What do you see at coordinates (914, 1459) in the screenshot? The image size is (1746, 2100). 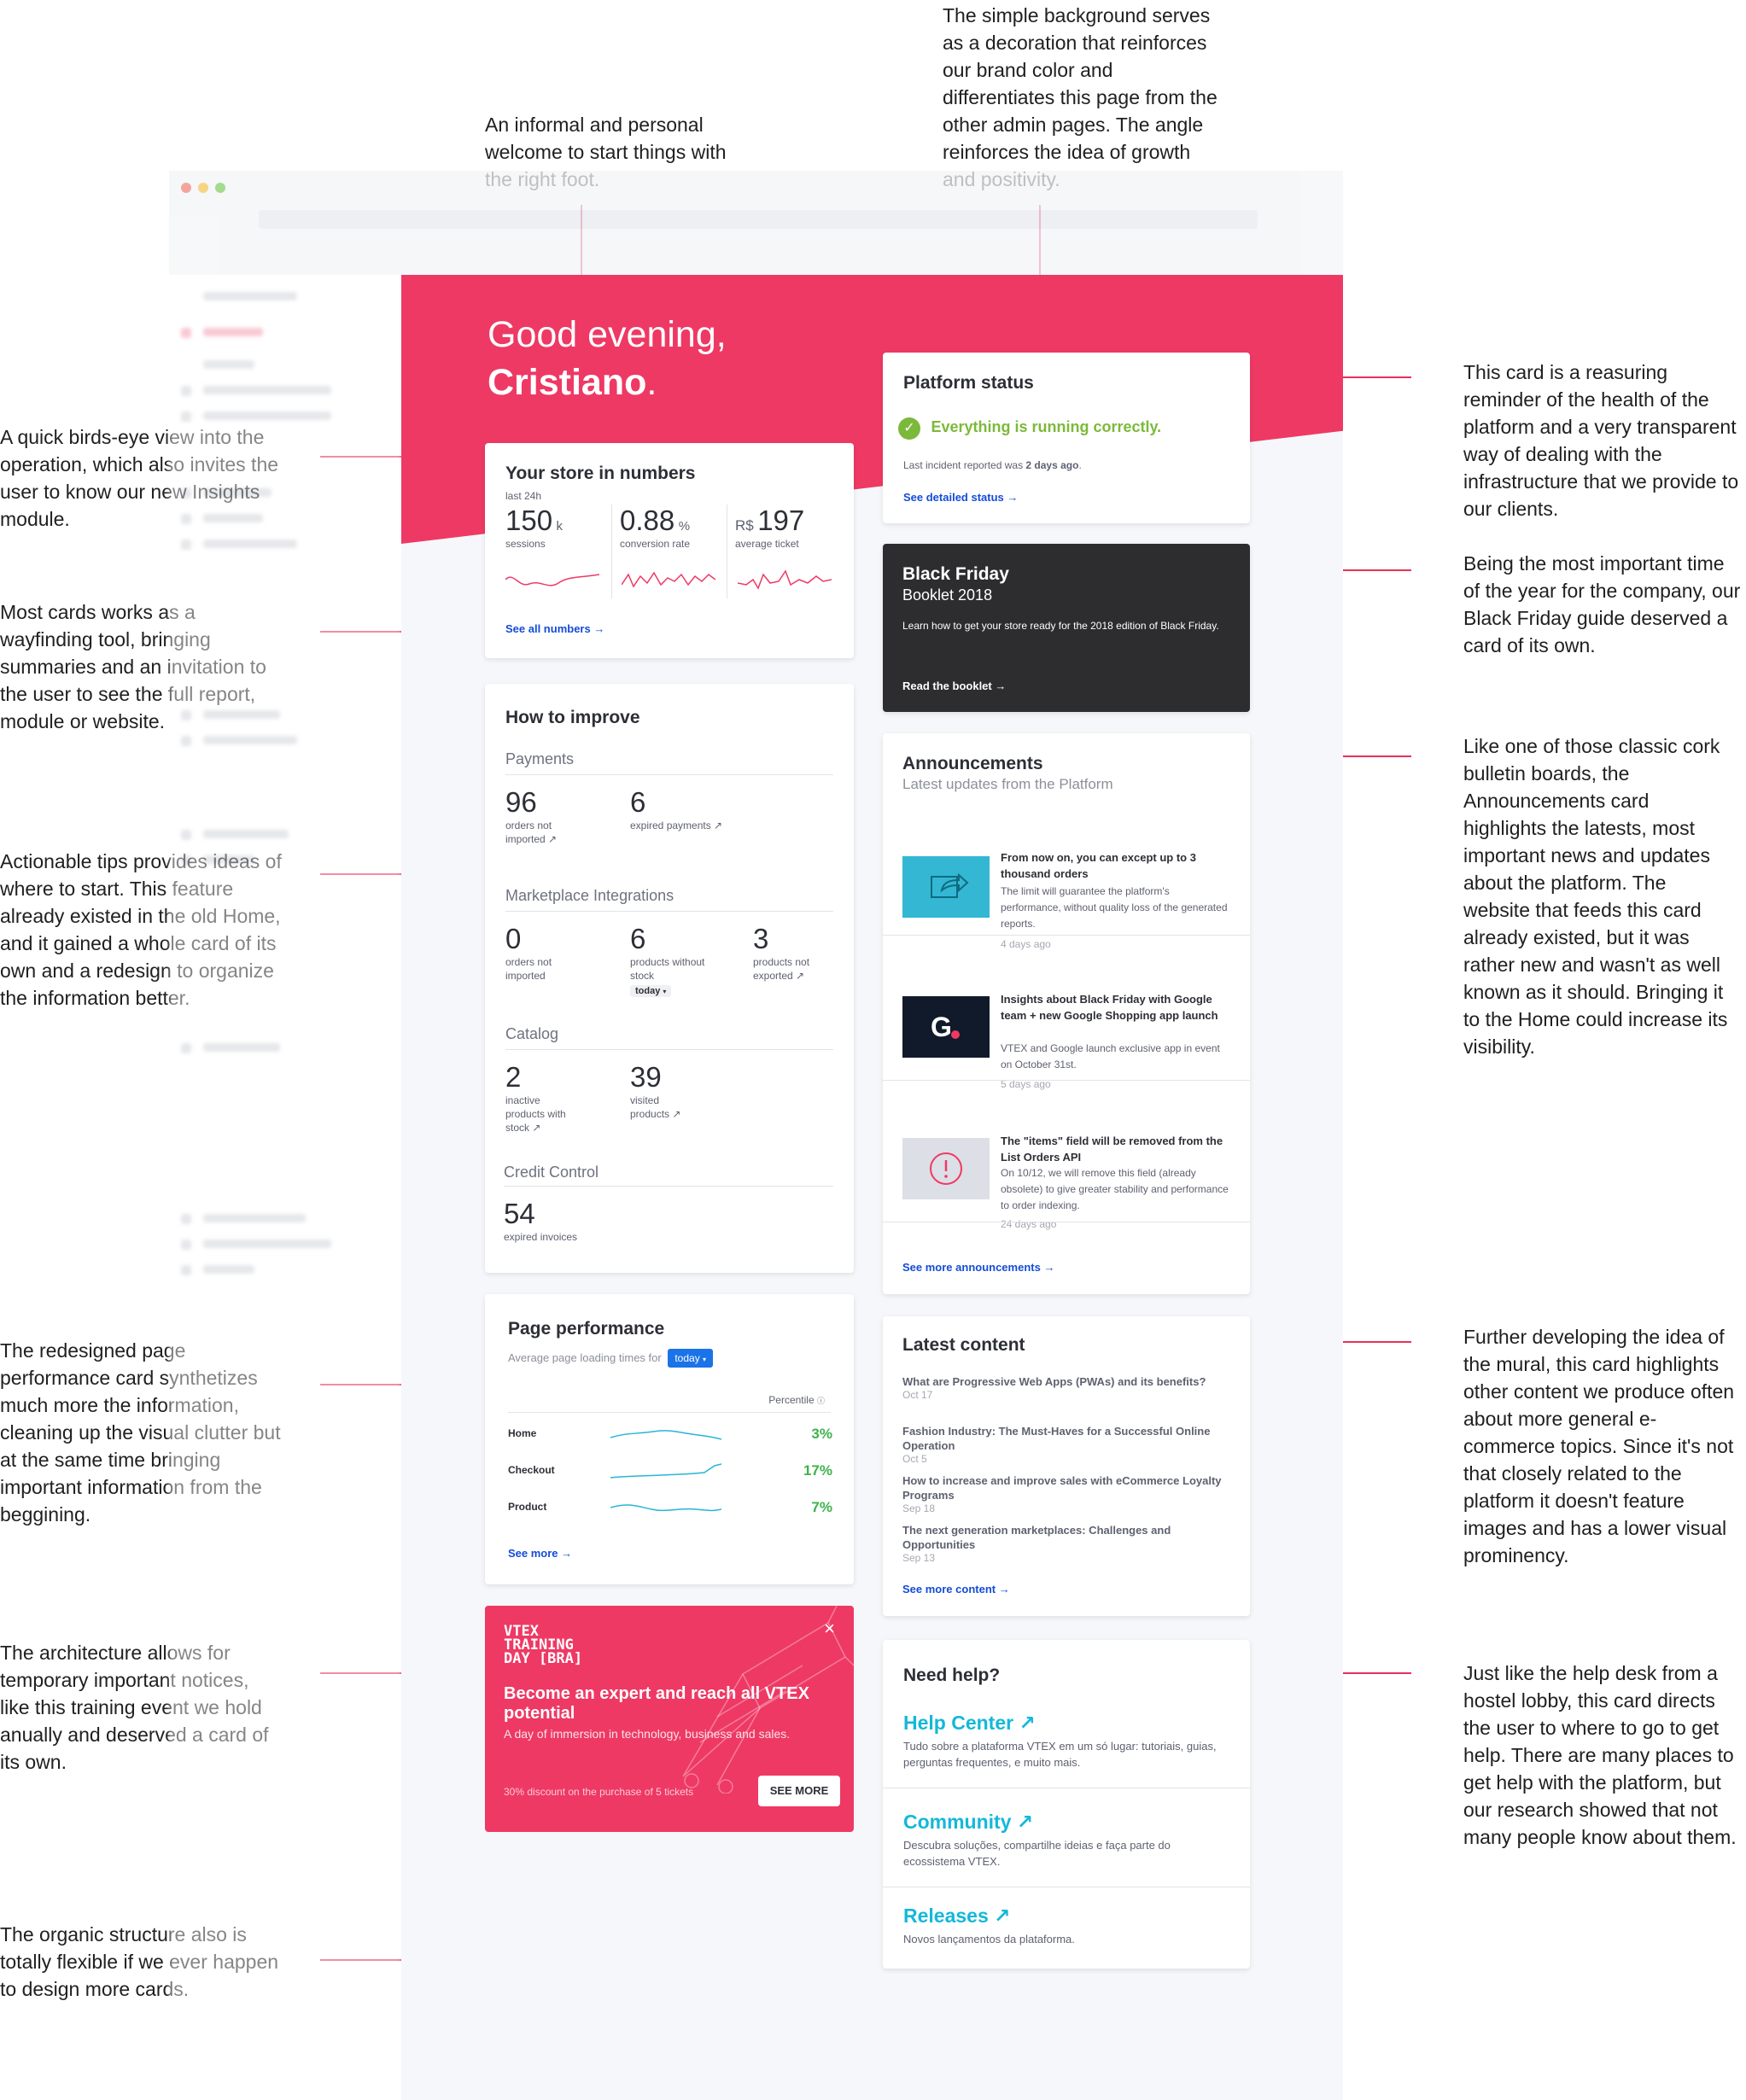 I see `content-date: Oct 5` at bounding box center [914, 1459].